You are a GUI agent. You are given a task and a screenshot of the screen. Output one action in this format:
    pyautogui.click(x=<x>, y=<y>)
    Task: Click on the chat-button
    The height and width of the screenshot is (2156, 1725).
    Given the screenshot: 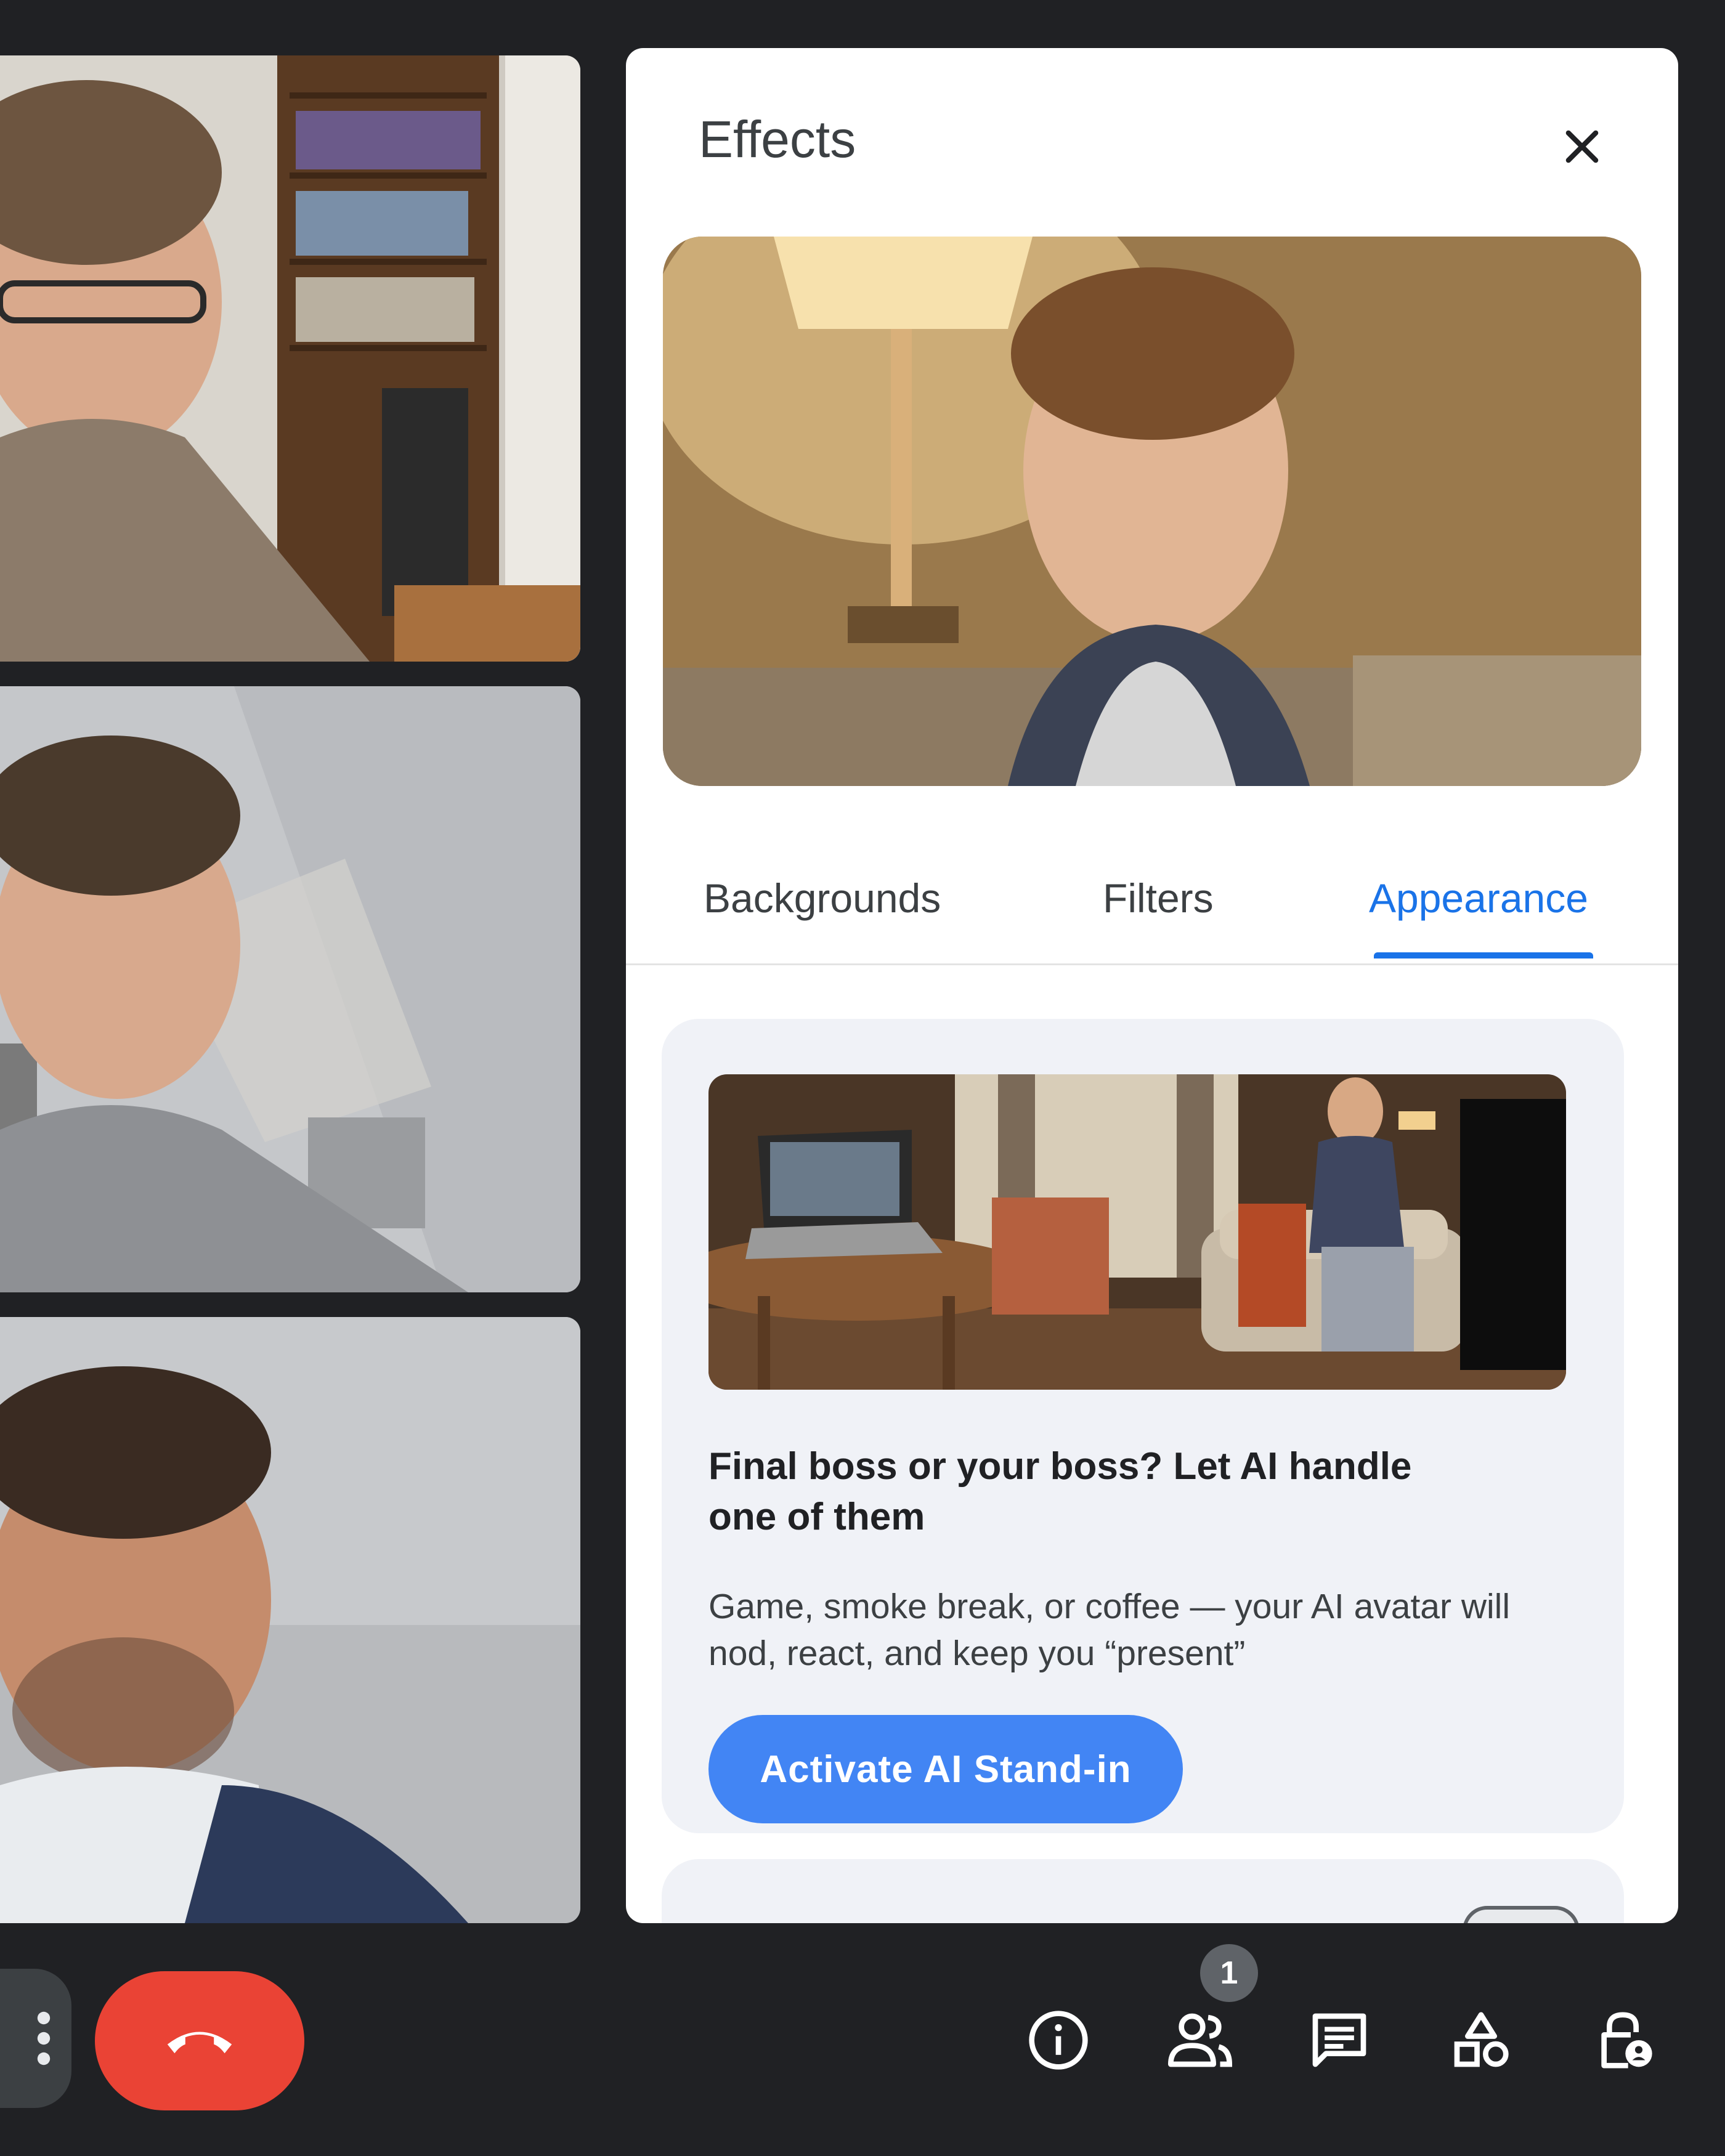 What is the action you would take?
    pyautogui.click(x=1339, y=2040)
    